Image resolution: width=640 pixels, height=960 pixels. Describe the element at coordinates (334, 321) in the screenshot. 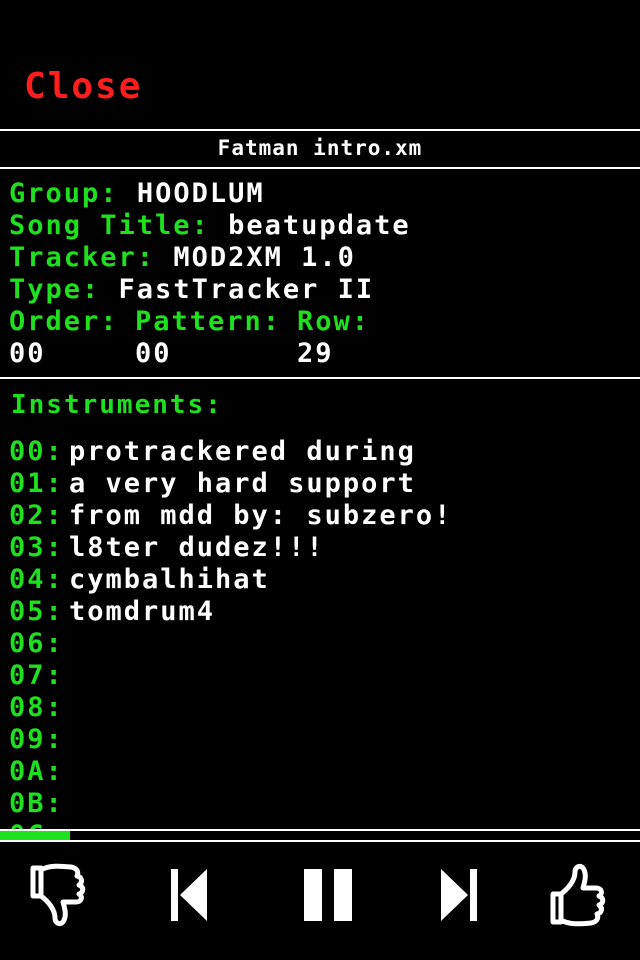

I see `row-label: Row:` at that location.